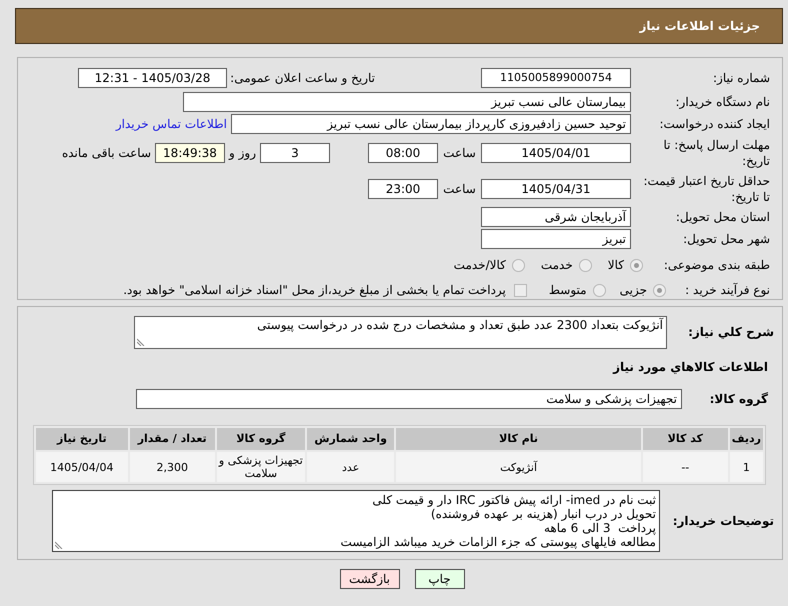 This screenshot has height=606, width=788. Describe the element at coordinates (722, 102) in the screenshot. I see `field-label: نام دستگاه خریدار:` at that location.